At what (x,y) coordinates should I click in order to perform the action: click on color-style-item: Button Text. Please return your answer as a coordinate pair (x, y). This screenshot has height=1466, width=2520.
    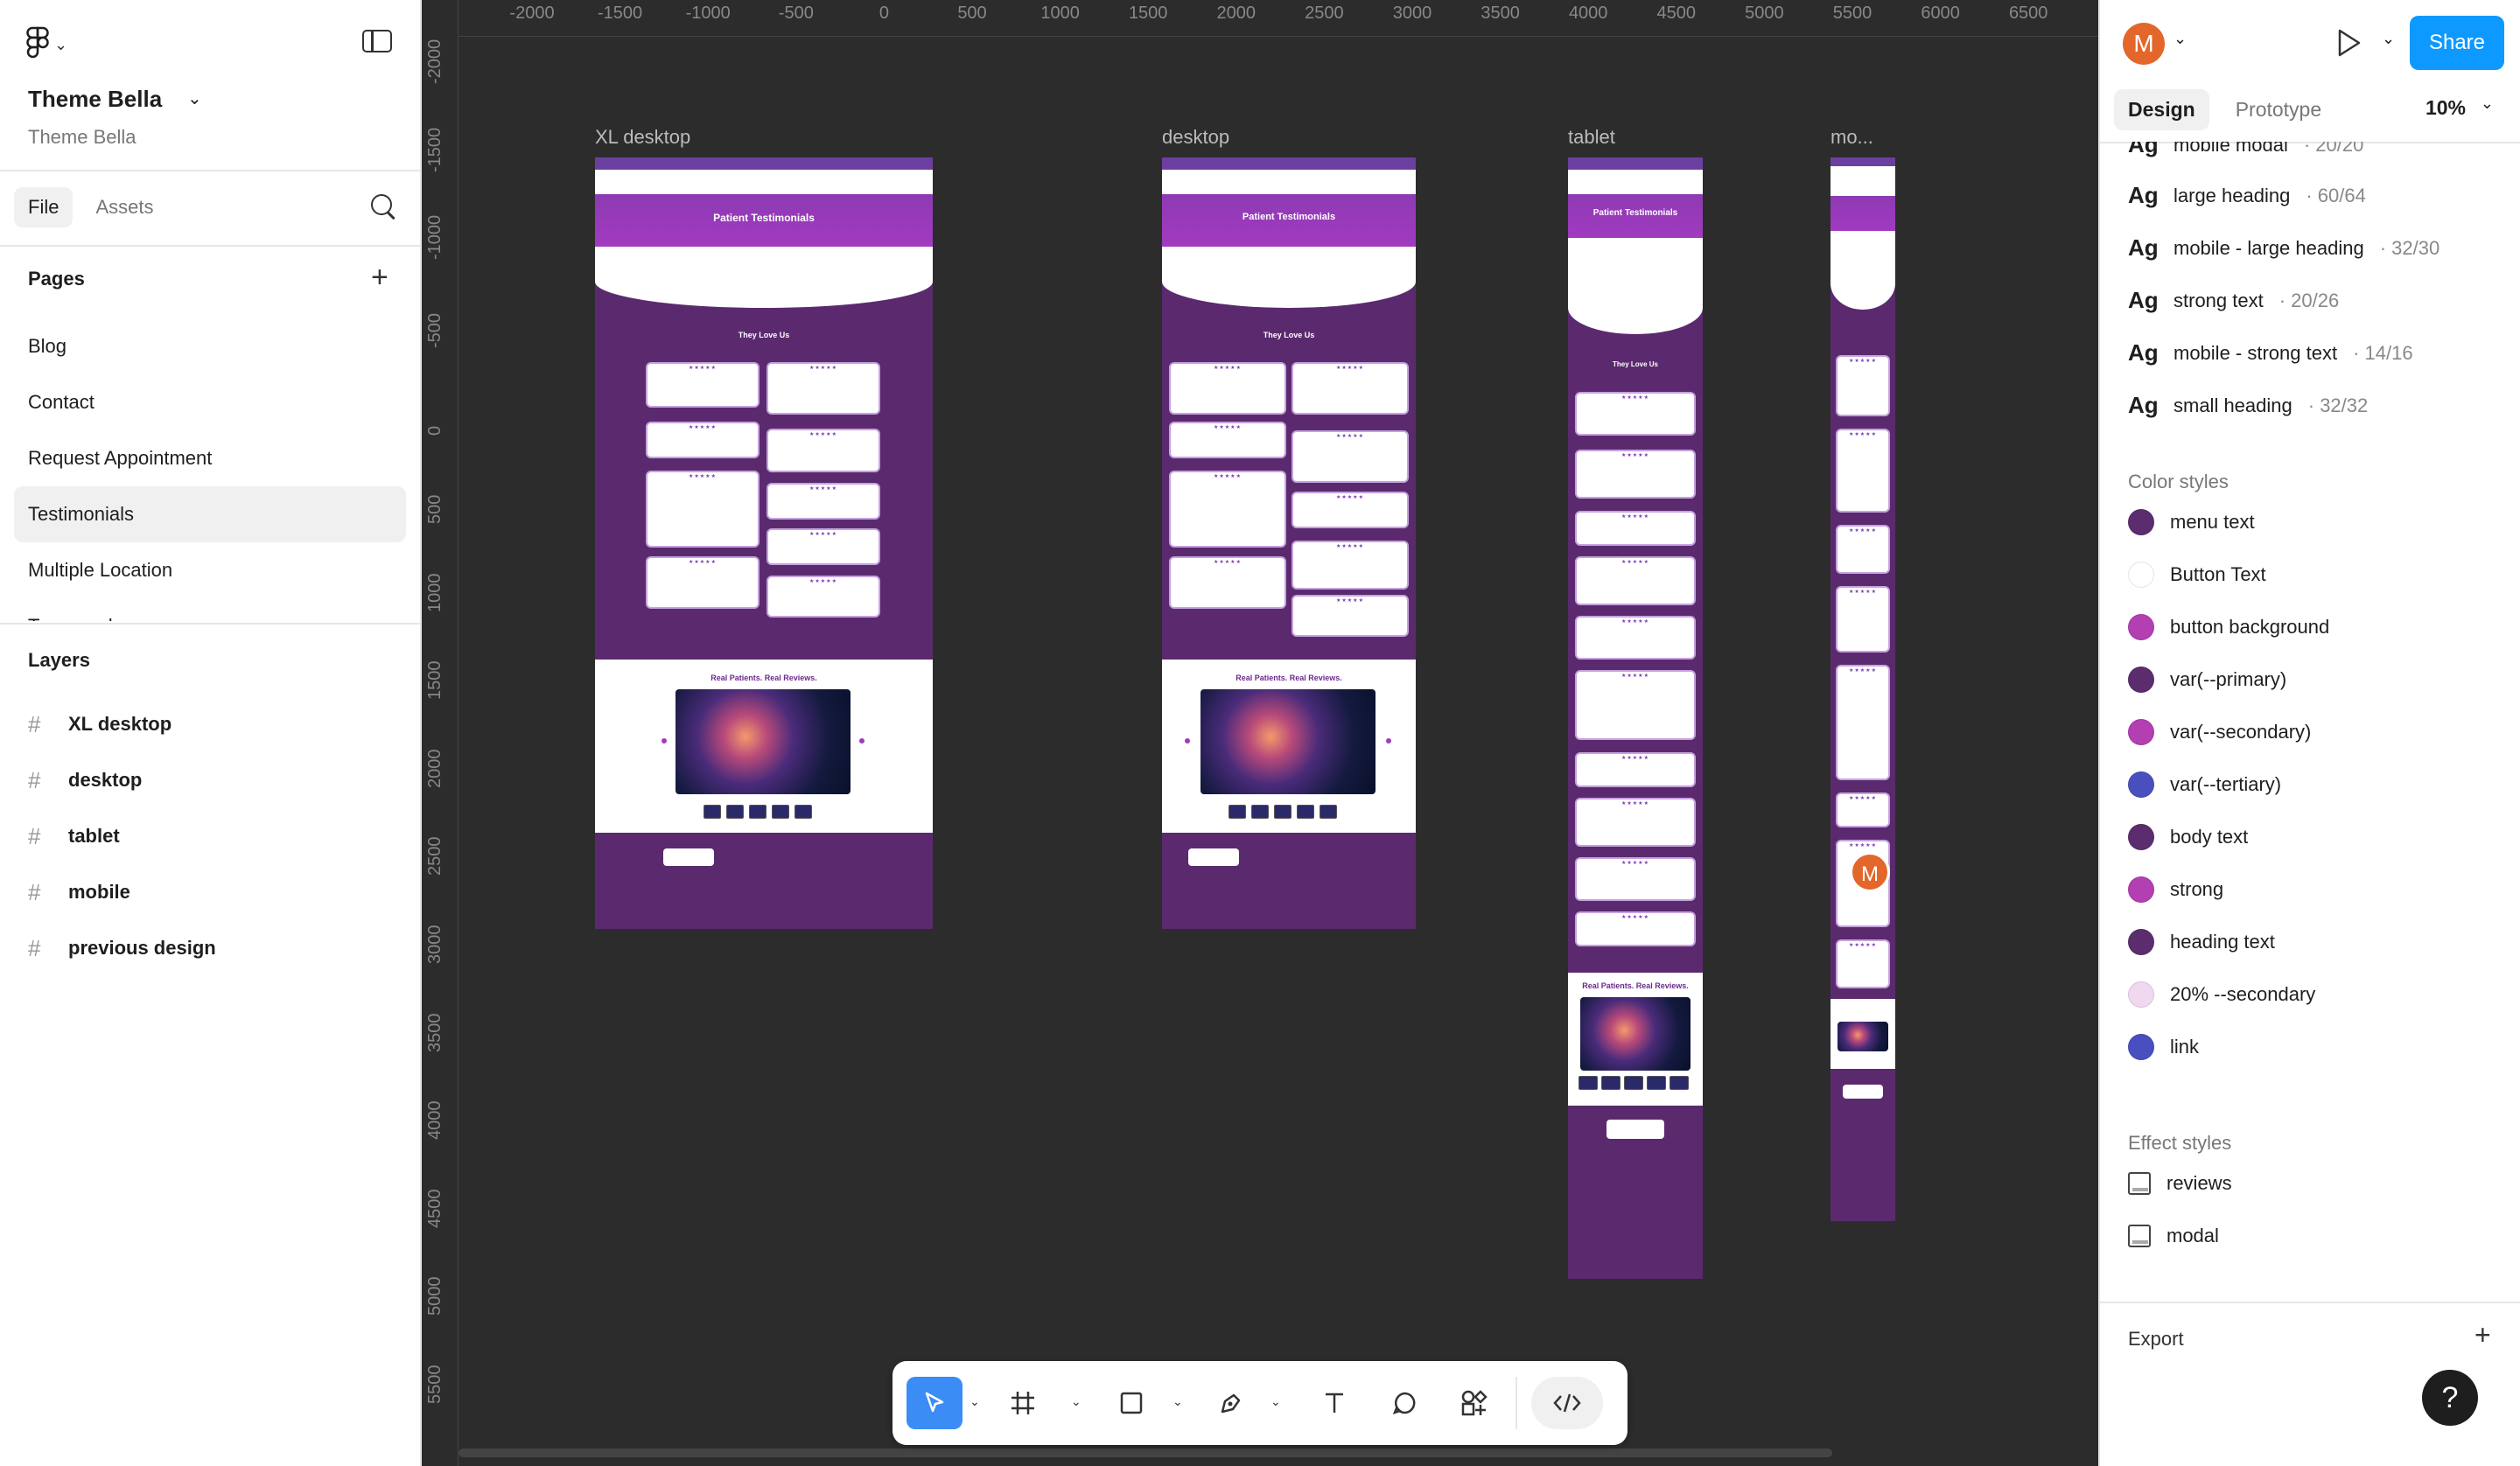
    Looking at the image, I should click on (2197, 575).